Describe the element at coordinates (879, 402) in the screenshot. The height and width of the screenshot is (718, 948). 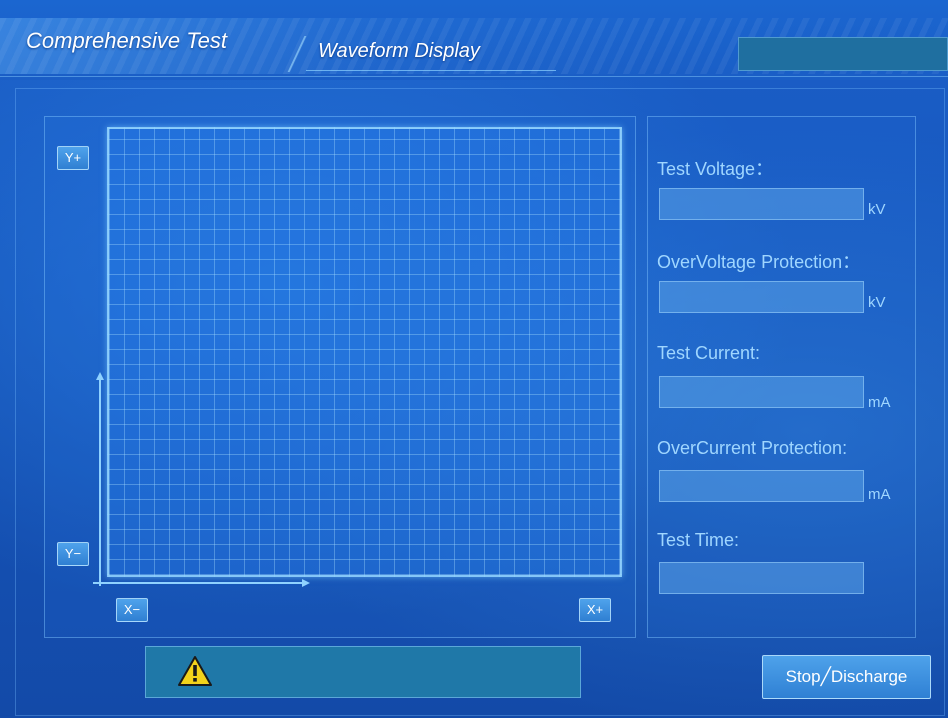
I see `test-current-unit: mA` at that location.